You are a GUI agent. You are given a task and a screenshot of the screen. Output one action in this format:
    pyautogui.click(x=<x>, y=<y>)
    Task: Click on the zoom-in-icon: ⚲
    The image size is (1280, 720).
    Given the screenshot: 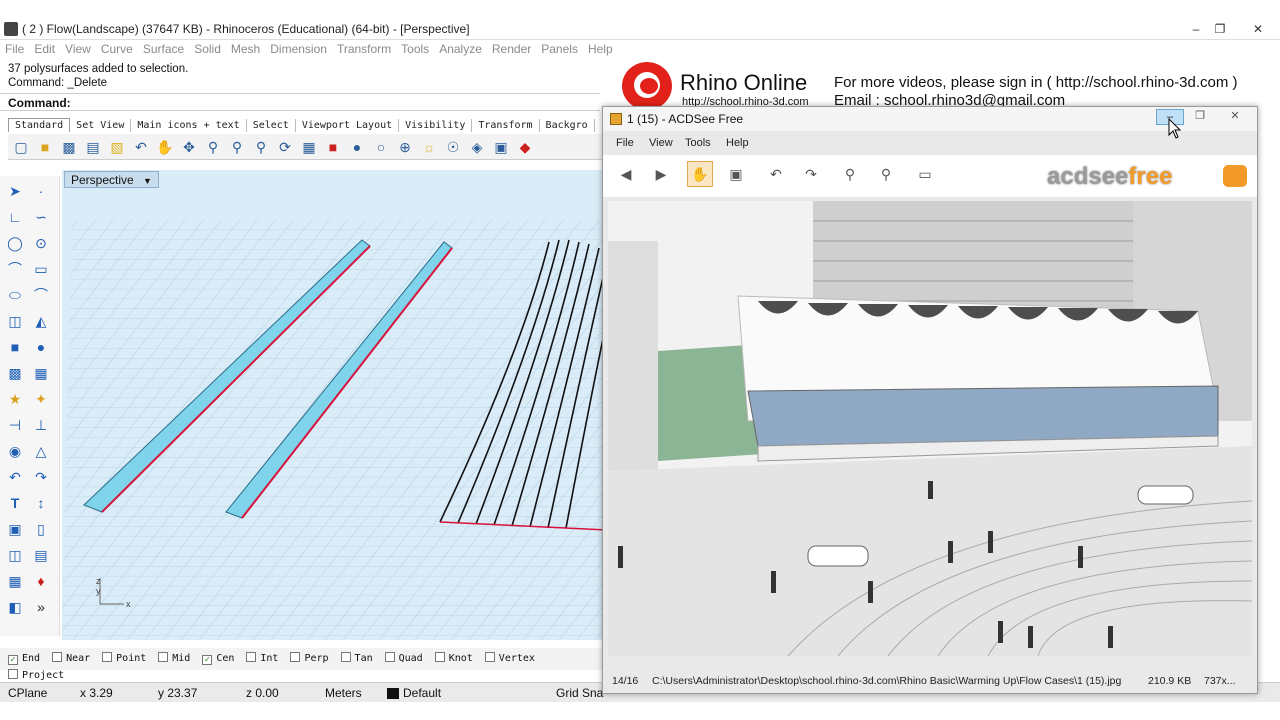 What is the action you would take?
    pyautogui.click(x=850, y=174)
    